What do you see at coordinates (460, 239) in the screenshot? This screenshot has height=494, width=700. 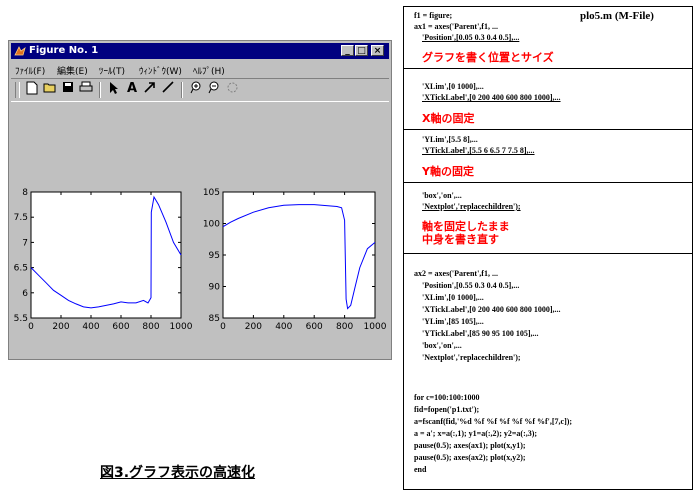 I see `note-redraw-contents: 中身を書き直す` at bounding box center [460, 239].